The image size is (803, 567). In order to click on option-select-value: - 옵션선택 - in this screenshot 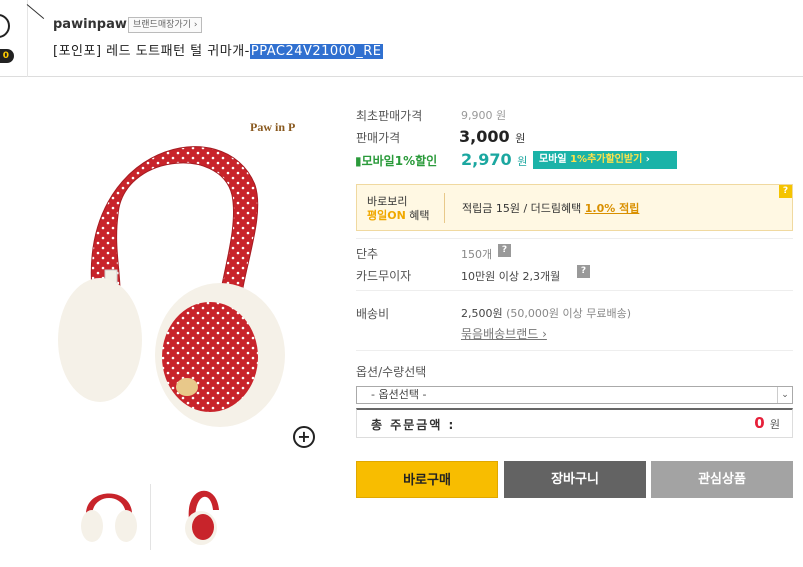, I will do `click(399, 394)`.